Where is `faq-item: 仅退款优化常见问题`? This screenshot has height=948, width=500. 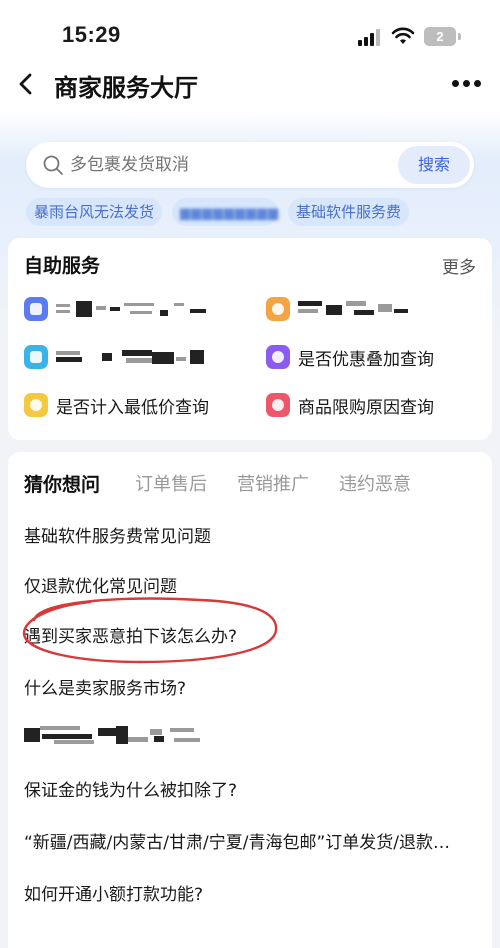 faq-item: 仅退款优化常见问题 is located at coordinates (254, 584).